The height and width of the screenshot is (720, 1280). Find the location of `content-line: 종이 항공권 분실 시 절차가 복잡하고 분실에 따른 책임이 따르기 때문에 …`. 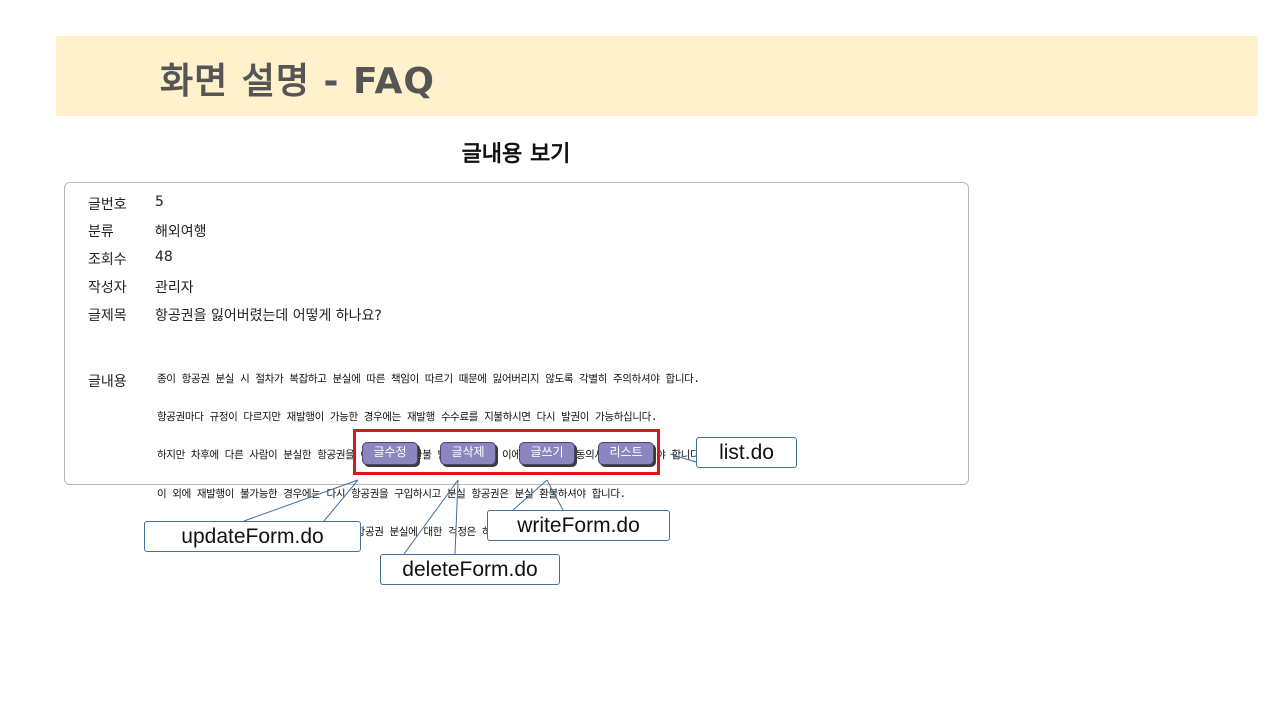

content-line: 종이 항공권 분실 시 절차가 복잡하고 분실에 따른 책임이 따르기 때문에 … is located at coordinates (428, 378).